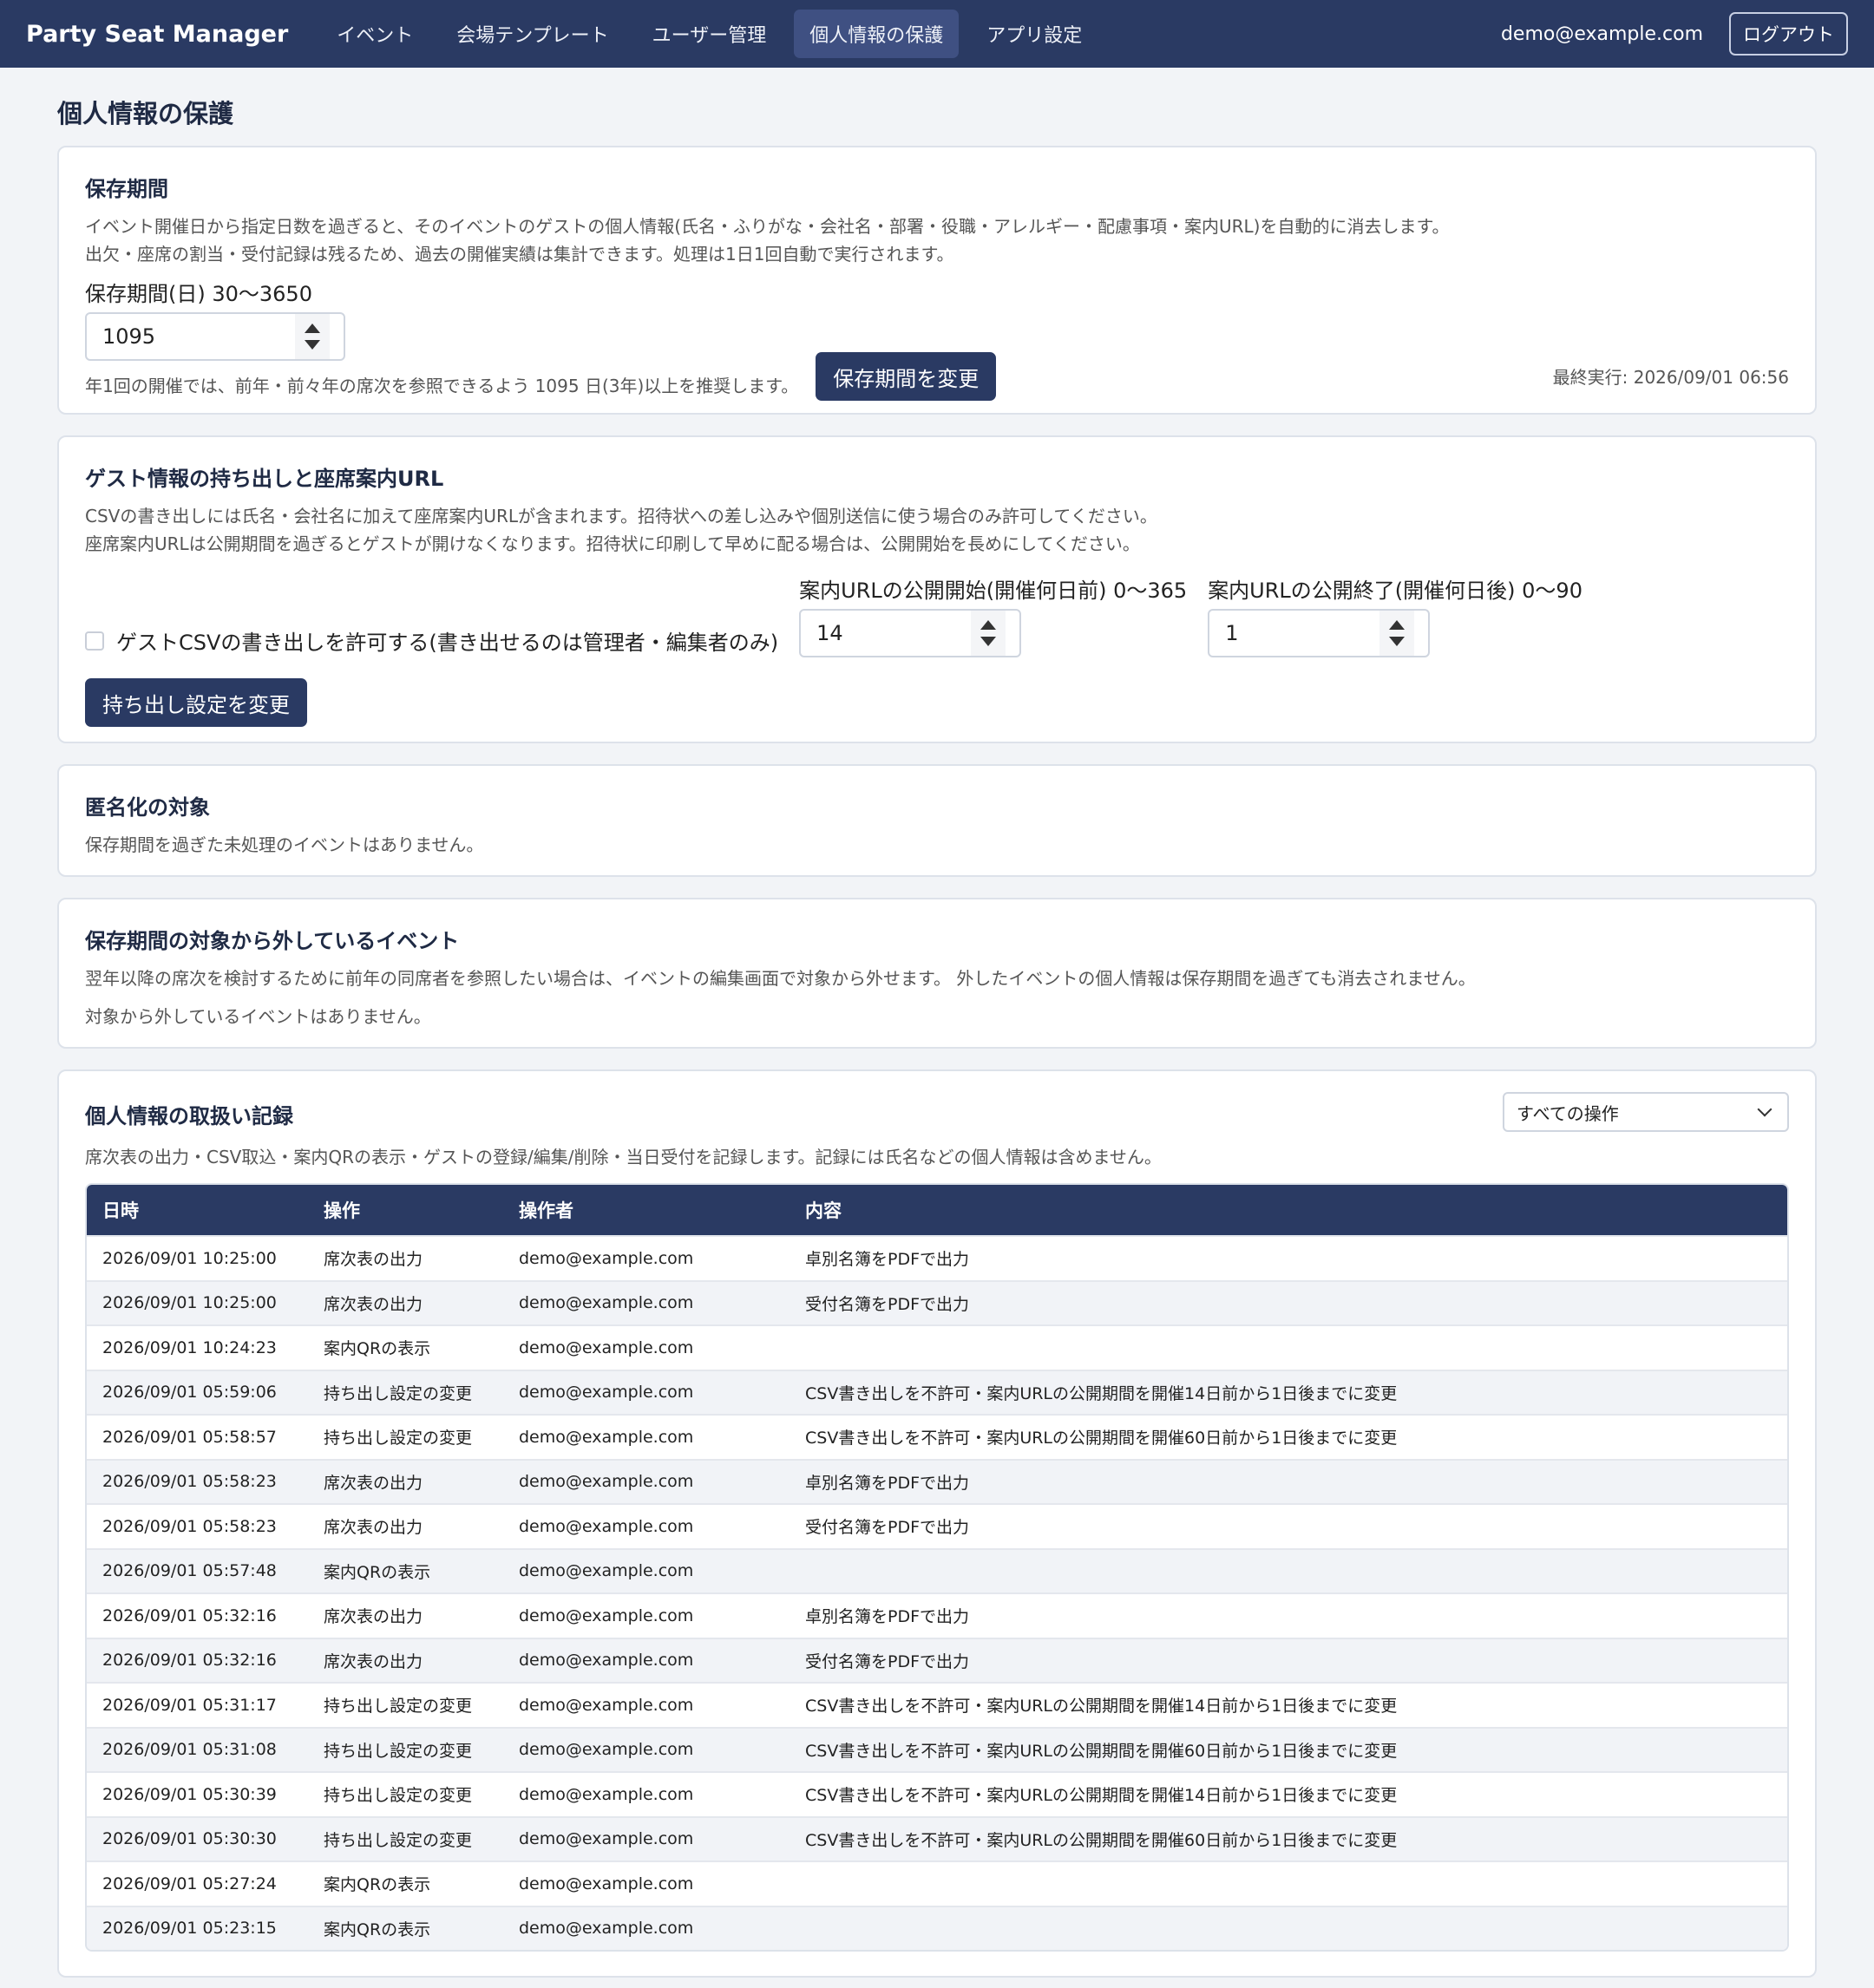 This screenshot has width=1874, height=1988. Describe the element at coordinates (1288, 1210) in the screenshot. I see `header-content: 内容` at that location.